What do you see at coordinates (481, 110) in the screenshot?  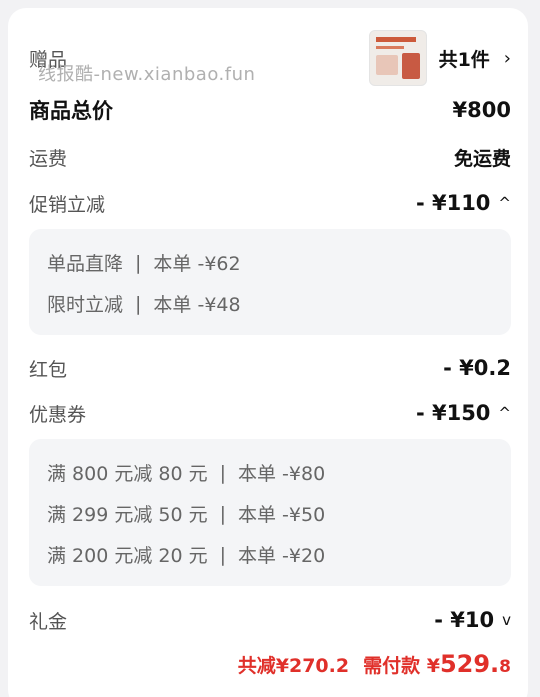 I see `total-value: ¥800` at bounding box center [481, 110].